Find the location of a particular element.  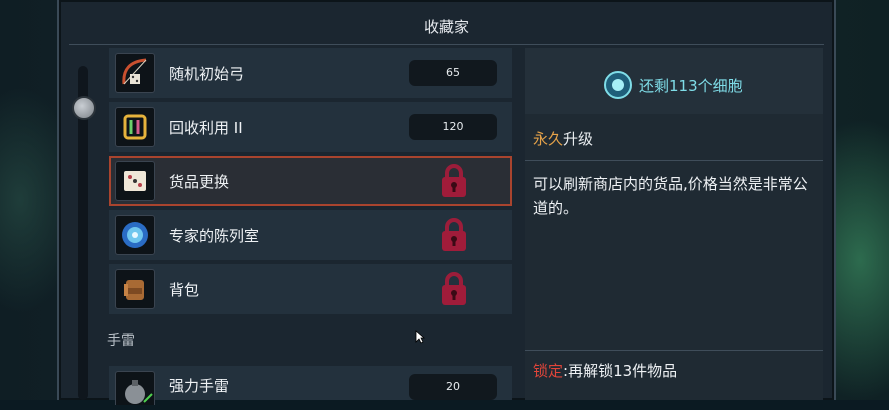

footer-divider is located at coordinates (674, 350).